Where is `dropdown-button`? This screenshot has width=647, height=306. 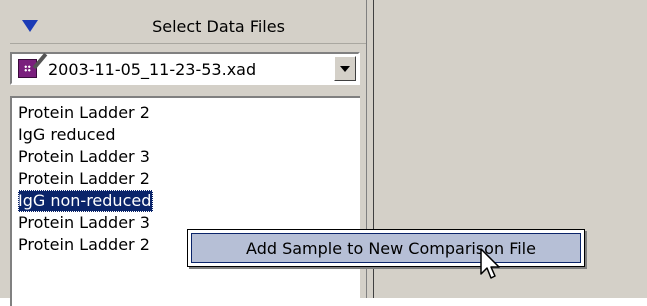 dropdown-button is located at coordinates (345, 68).